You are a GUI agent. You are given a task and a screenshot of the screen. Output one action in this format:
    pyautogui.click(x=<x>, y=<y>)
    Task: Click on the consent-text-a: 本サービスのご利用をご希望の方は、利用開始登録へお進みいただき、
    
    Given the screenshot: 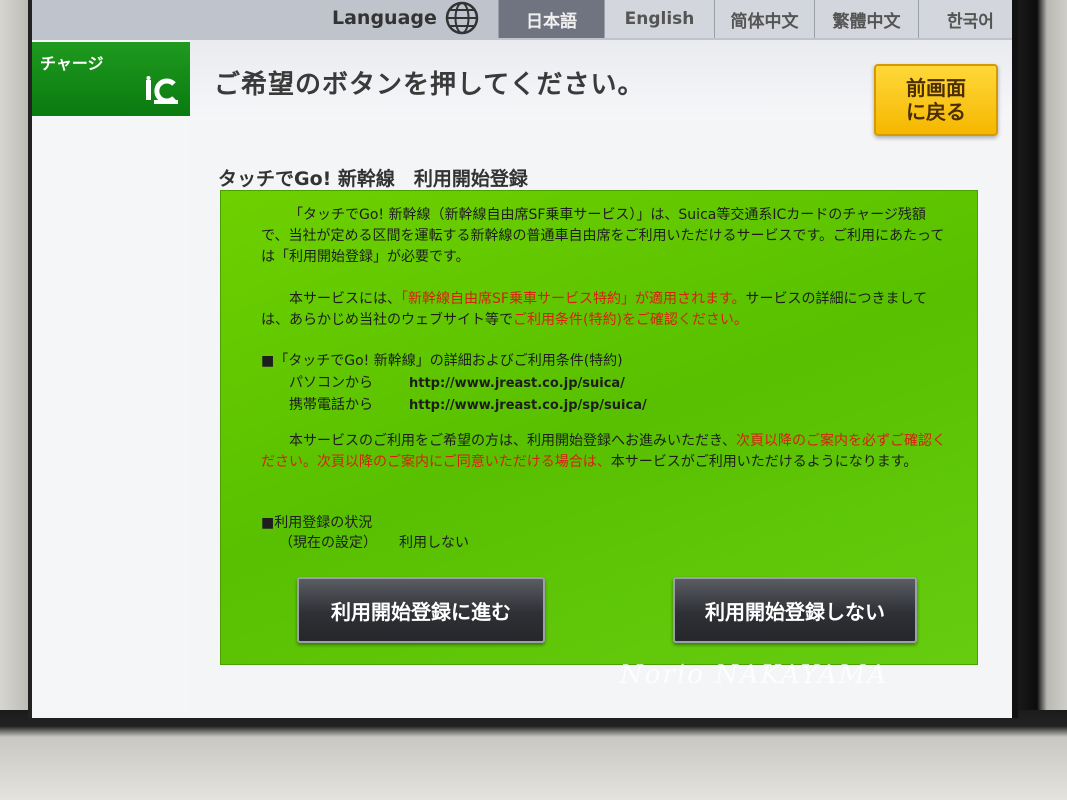 What is the action you would take?
    pyautogui.click(x=513, y=441)
    